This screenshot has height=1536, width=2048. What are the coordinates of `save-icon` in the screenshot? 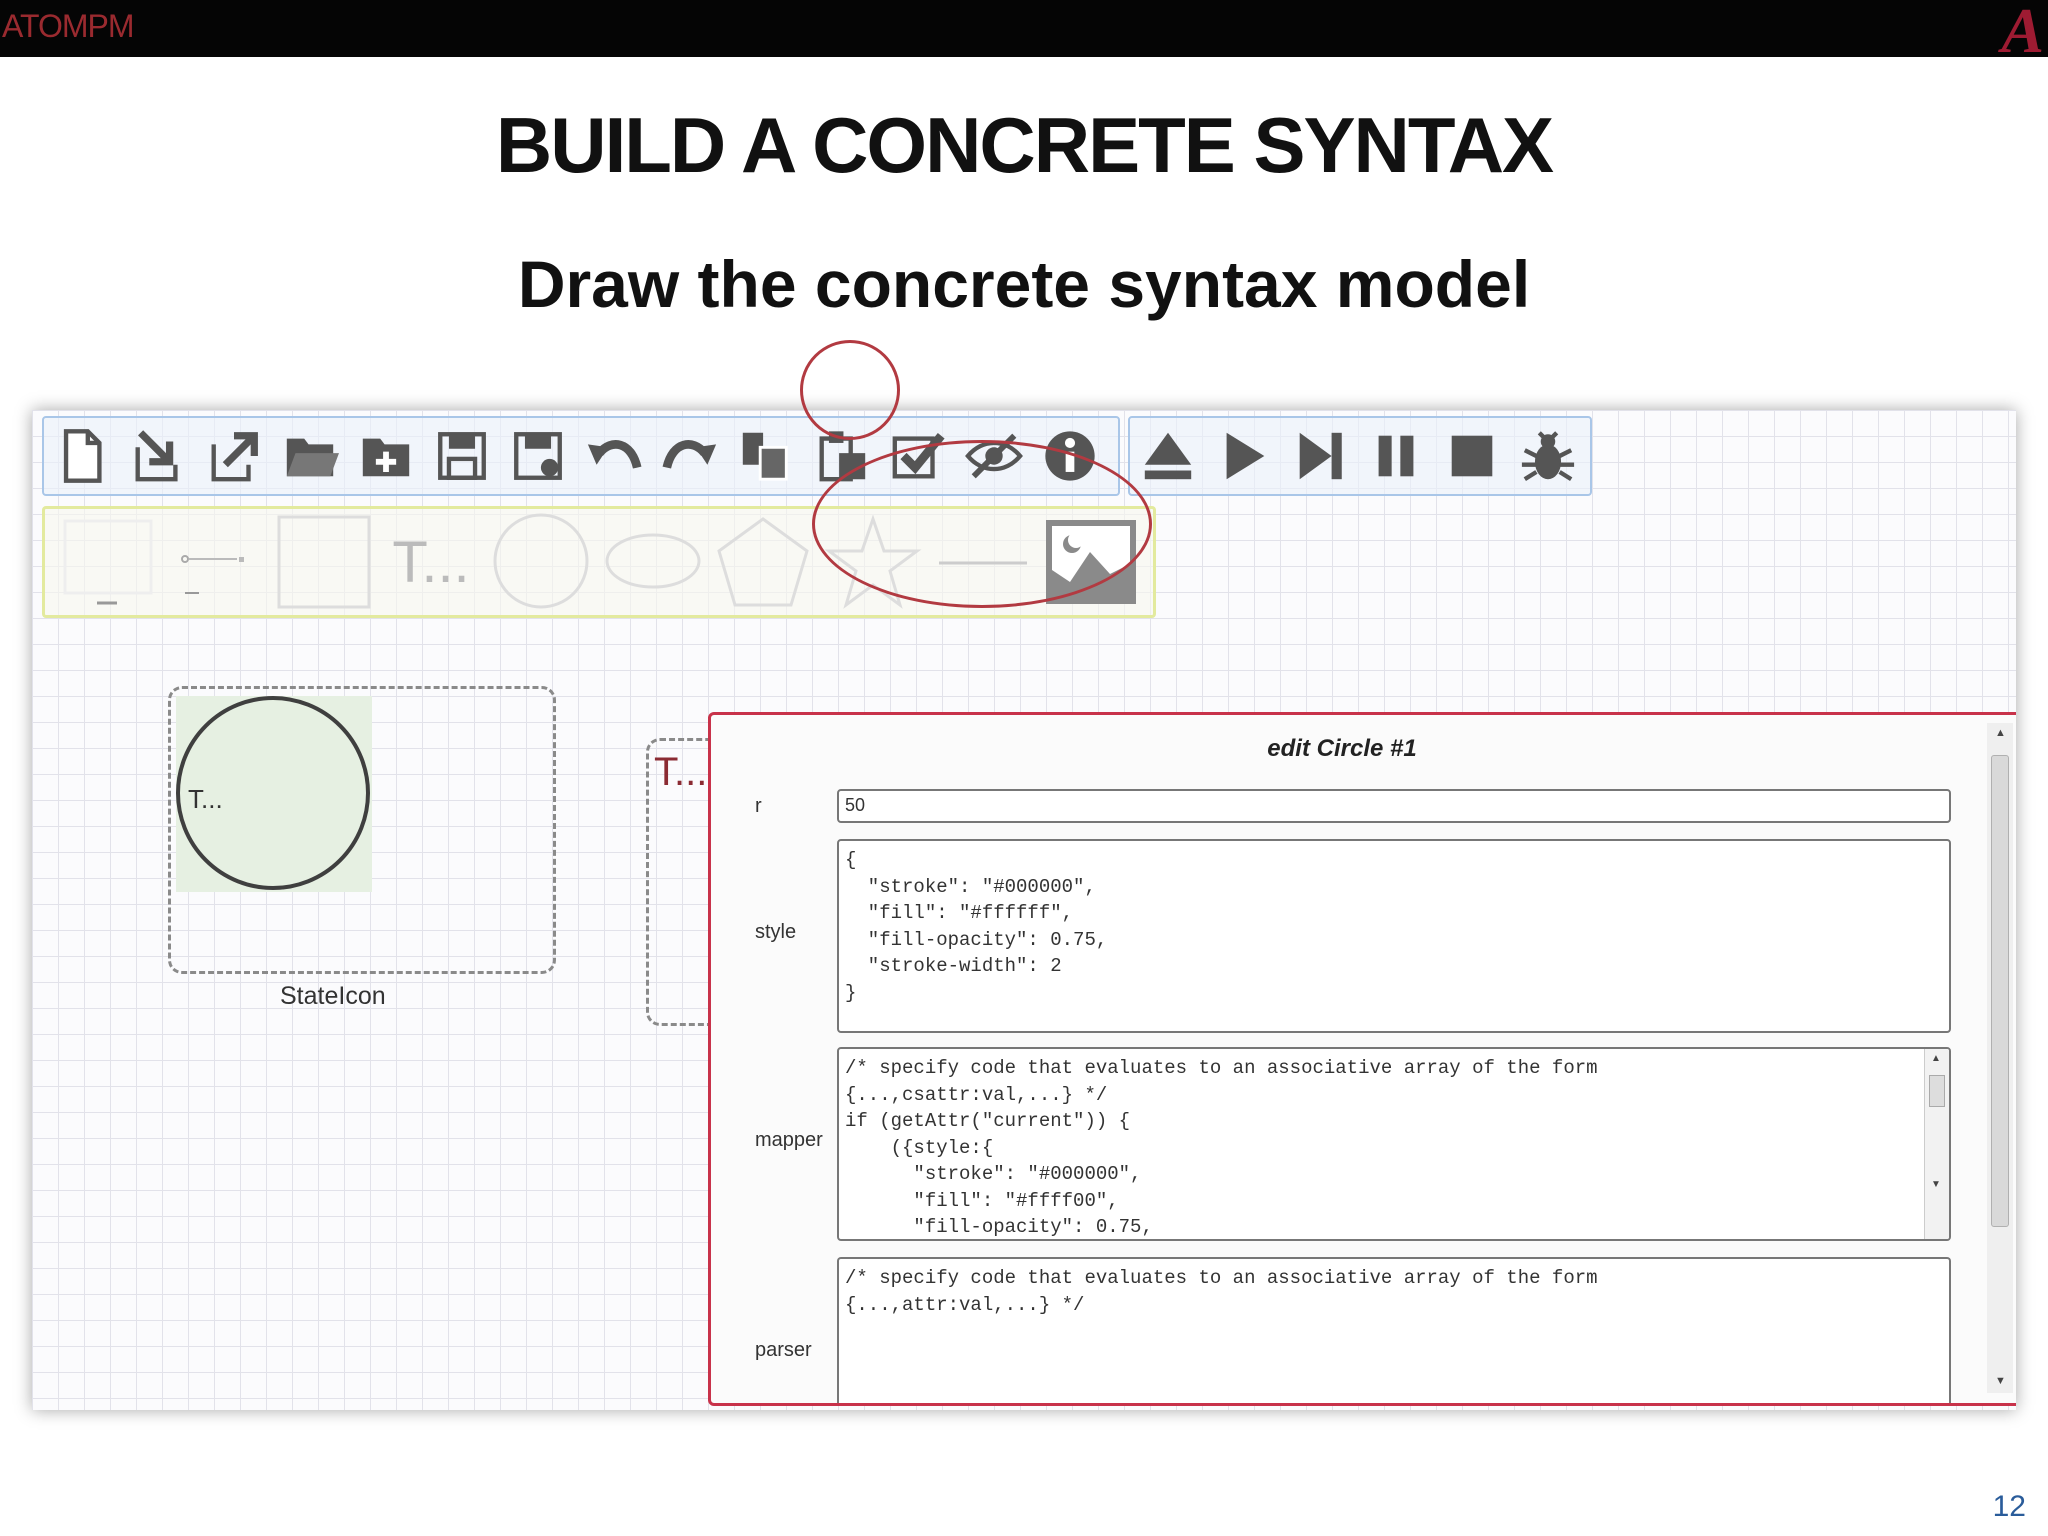 It's located at (462, 456).